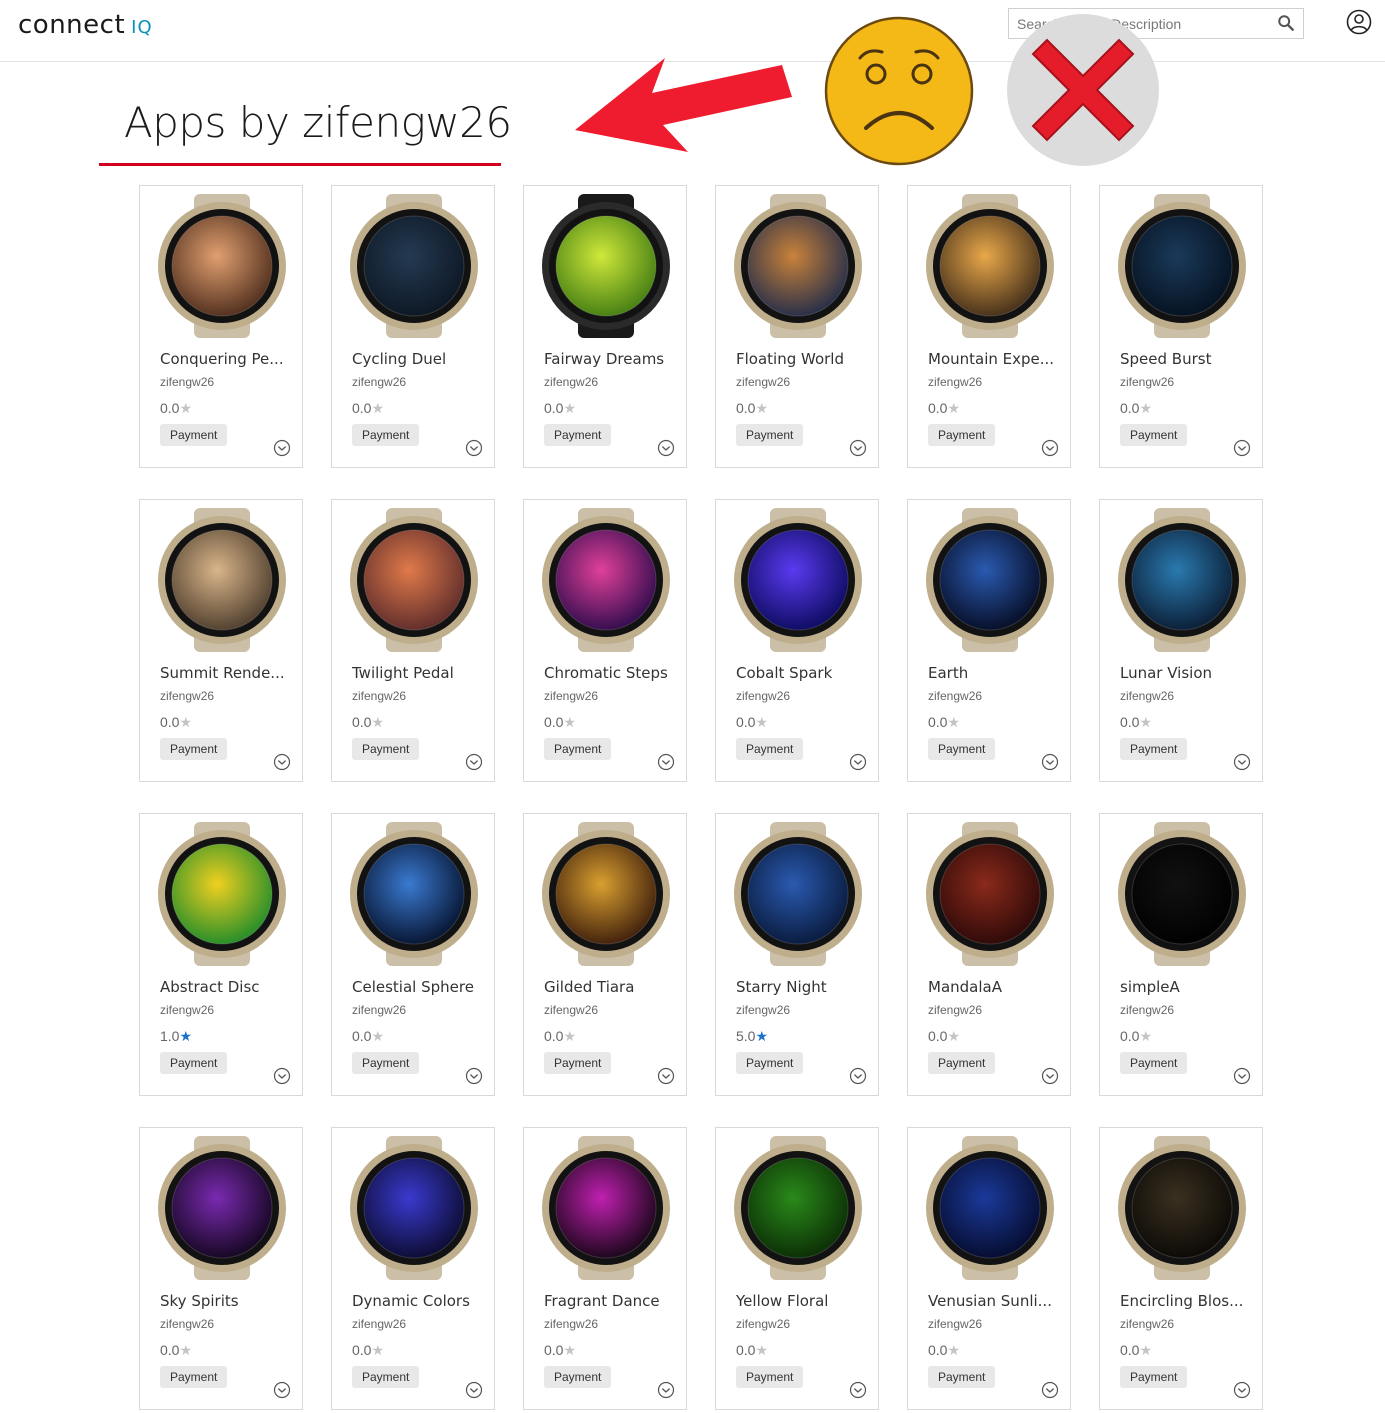  I want to click on app-name: MandalaA, so click(992, 987).